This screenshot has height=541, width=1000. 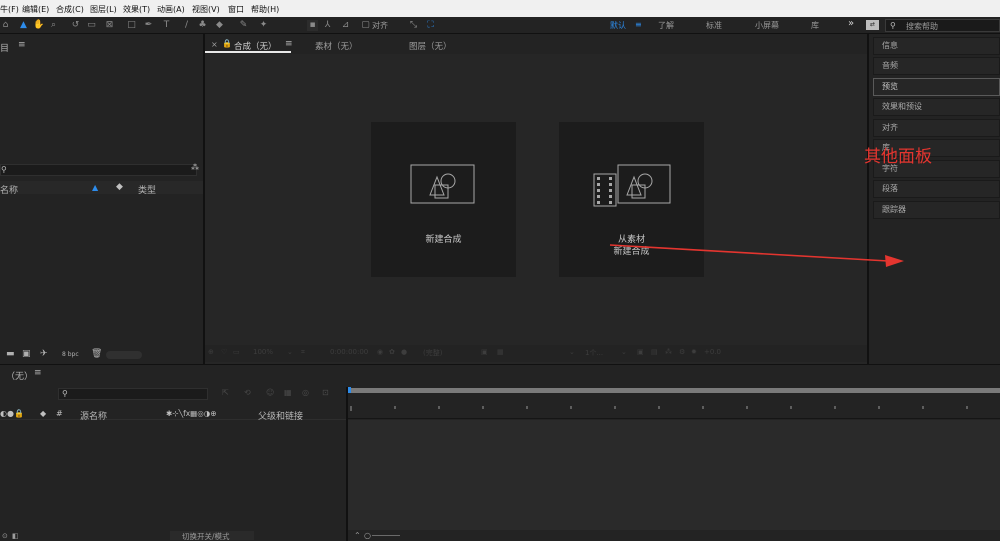 I want to click on annotation-arrow-head, so click(x=894, y=261).